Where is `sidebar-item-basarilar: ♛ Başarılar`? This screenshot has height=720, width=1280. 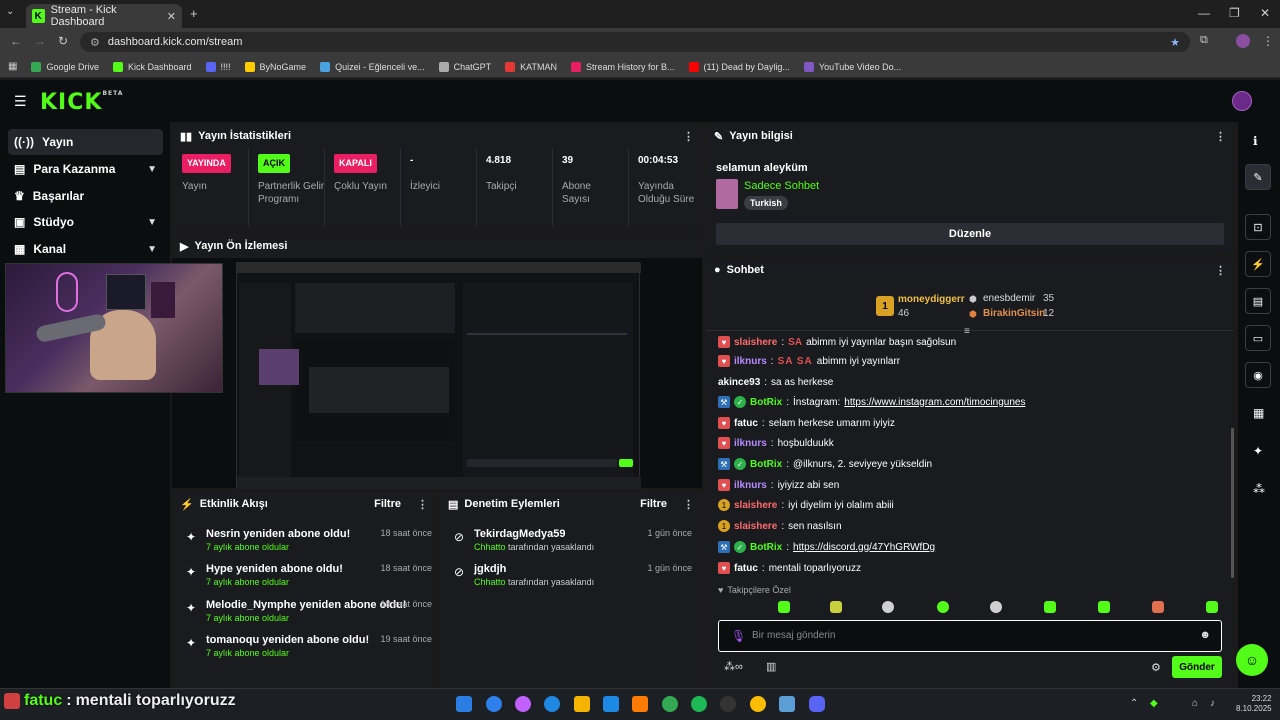 sidebar-item-basarilar: ♛ Başarılar is located at coordinates (85, 196).